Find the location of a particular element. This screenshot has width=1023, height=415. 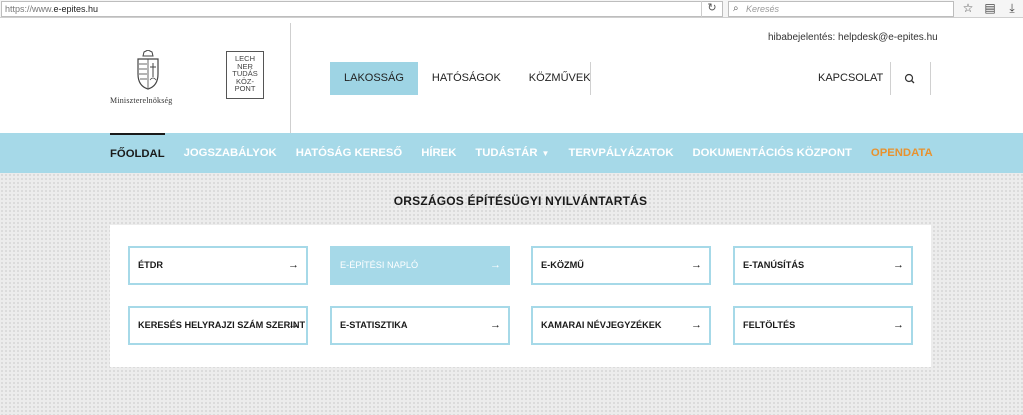

search-placeholder: Keresés is located at coordinates (763, 9).